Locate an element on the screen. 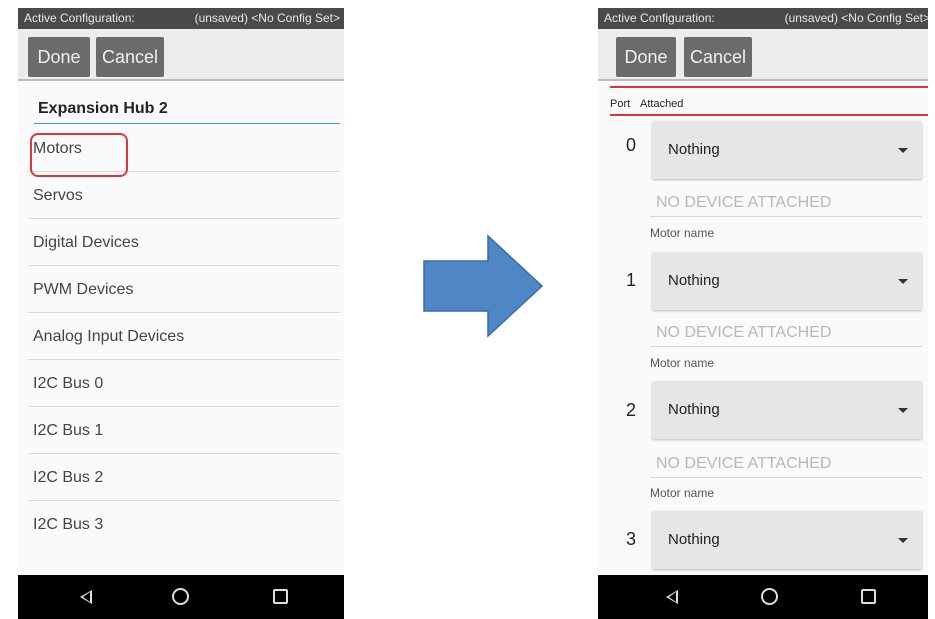 The height and width of the screenshot is (619, 935). attached-column-header: Attached is located at coordinates (662, 104).